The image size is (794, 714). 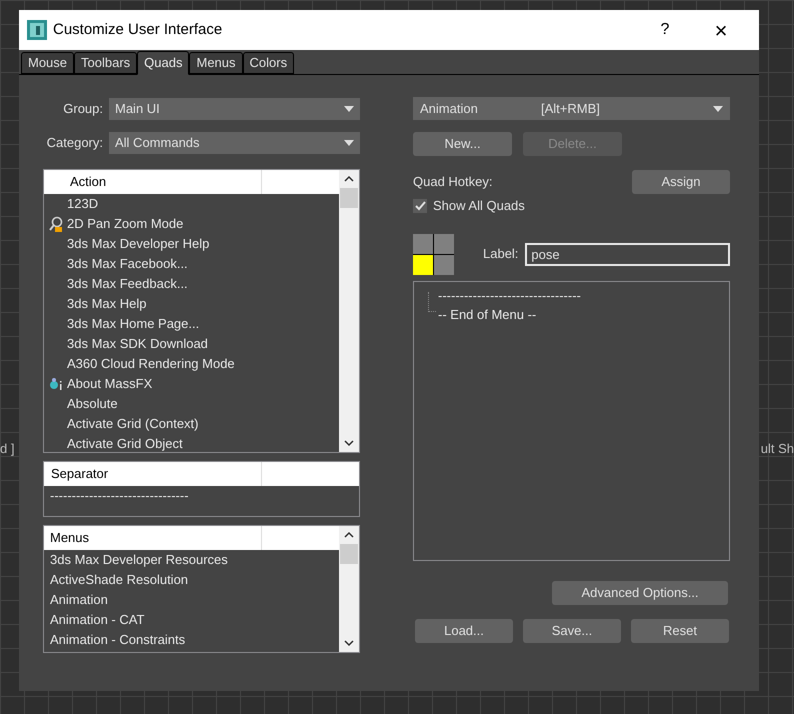 I want to click on category-dropdown: All Commands, so click(x=234, y=143).